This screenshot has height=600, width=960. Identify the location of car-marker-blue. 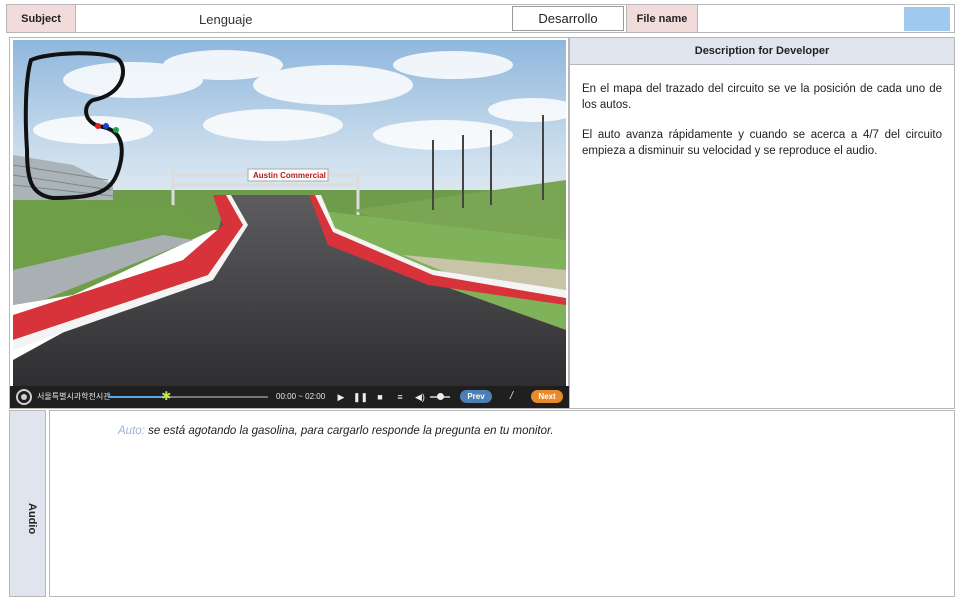
(106, 126).